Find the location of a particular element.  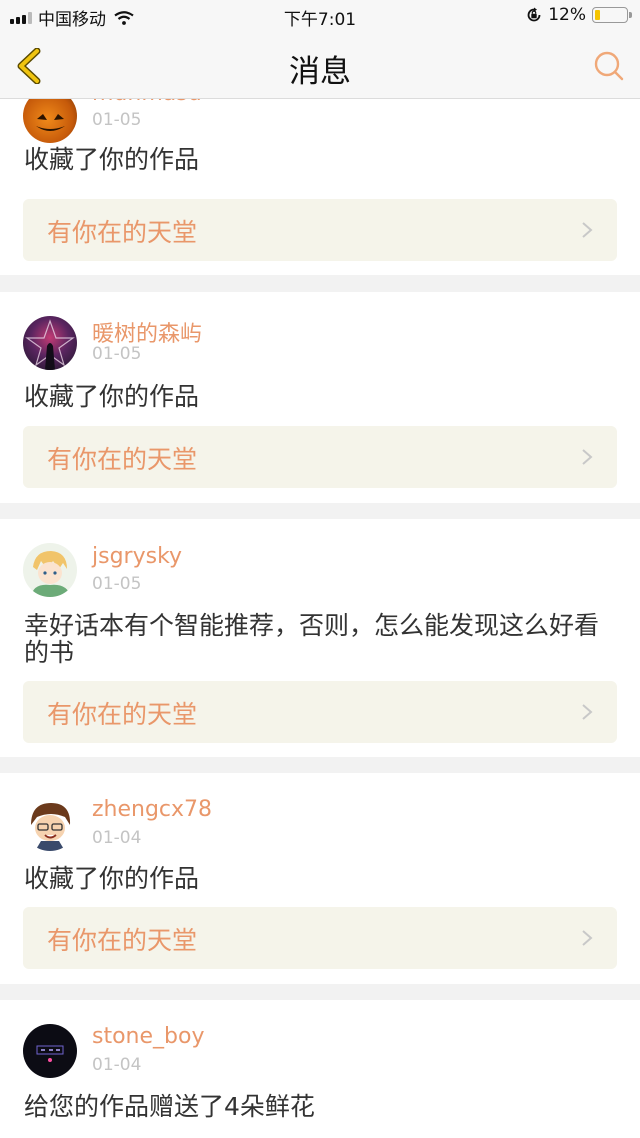

username: stone_boy is located at coordinates (148, 1036).